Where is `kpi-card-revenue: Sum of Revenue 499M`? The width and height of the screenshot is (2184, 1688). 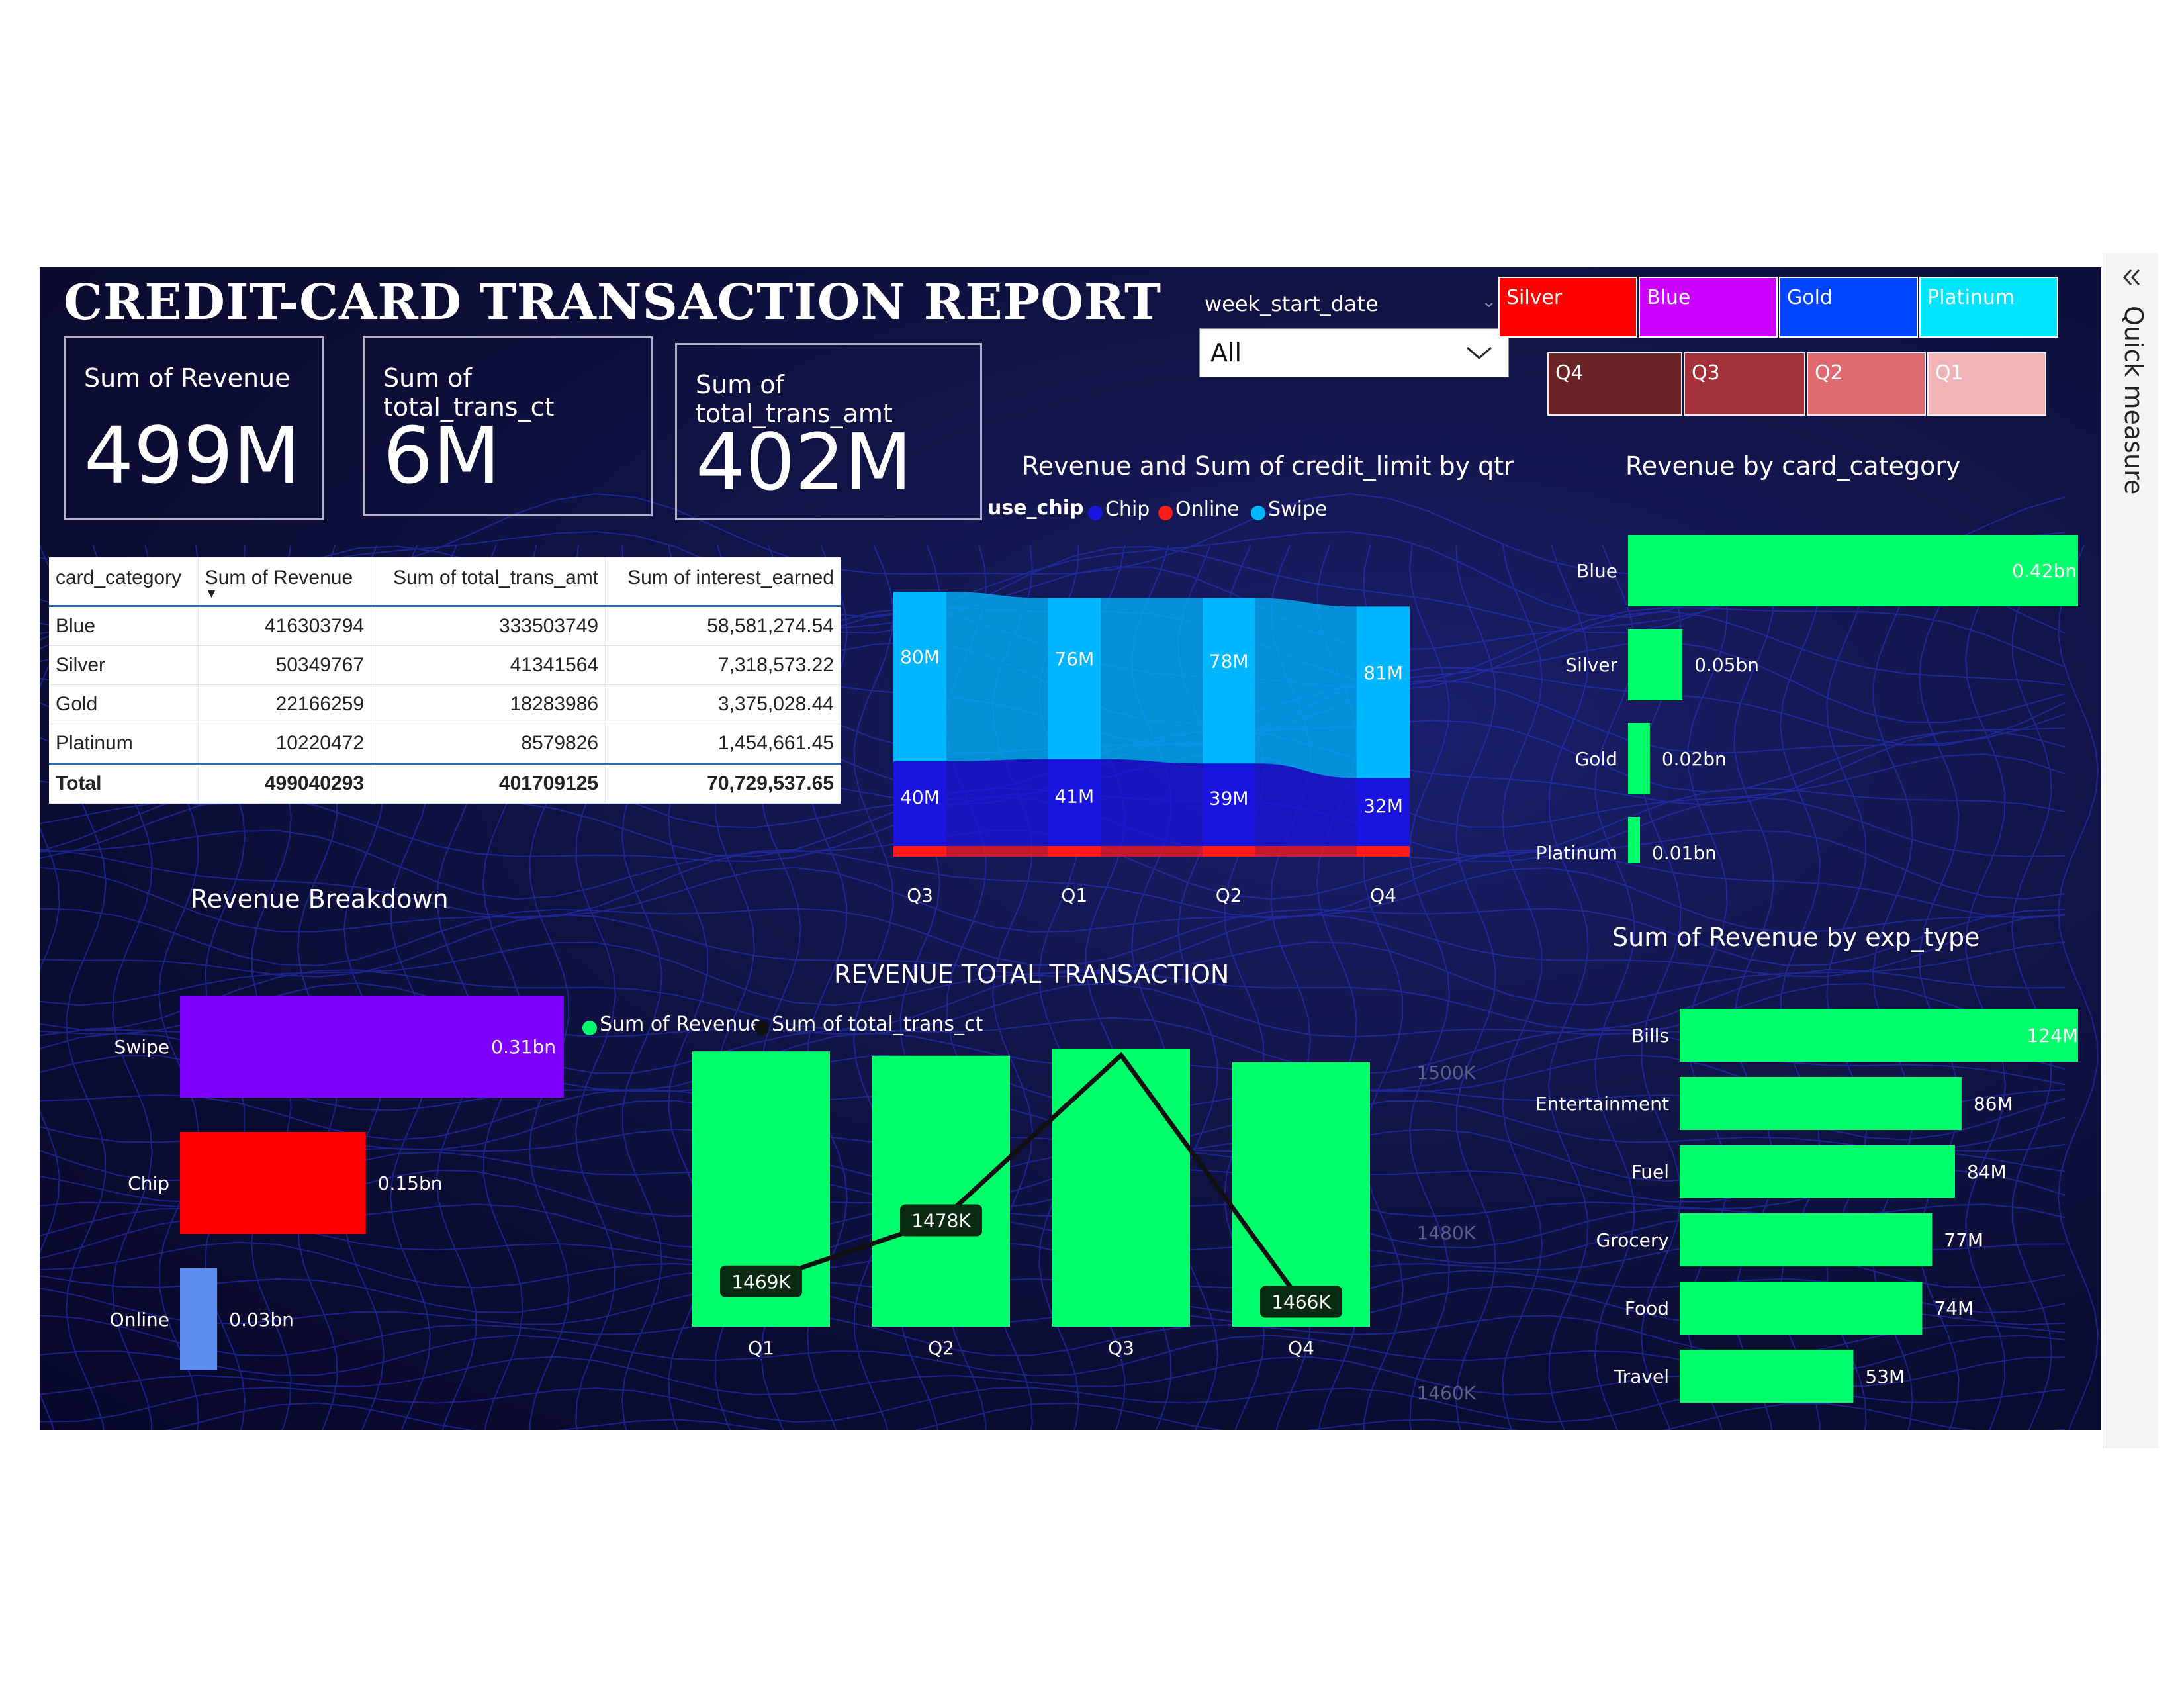 kpi-card-revenue: Sum of Revenue 499M is located at coordinates (194, 428).